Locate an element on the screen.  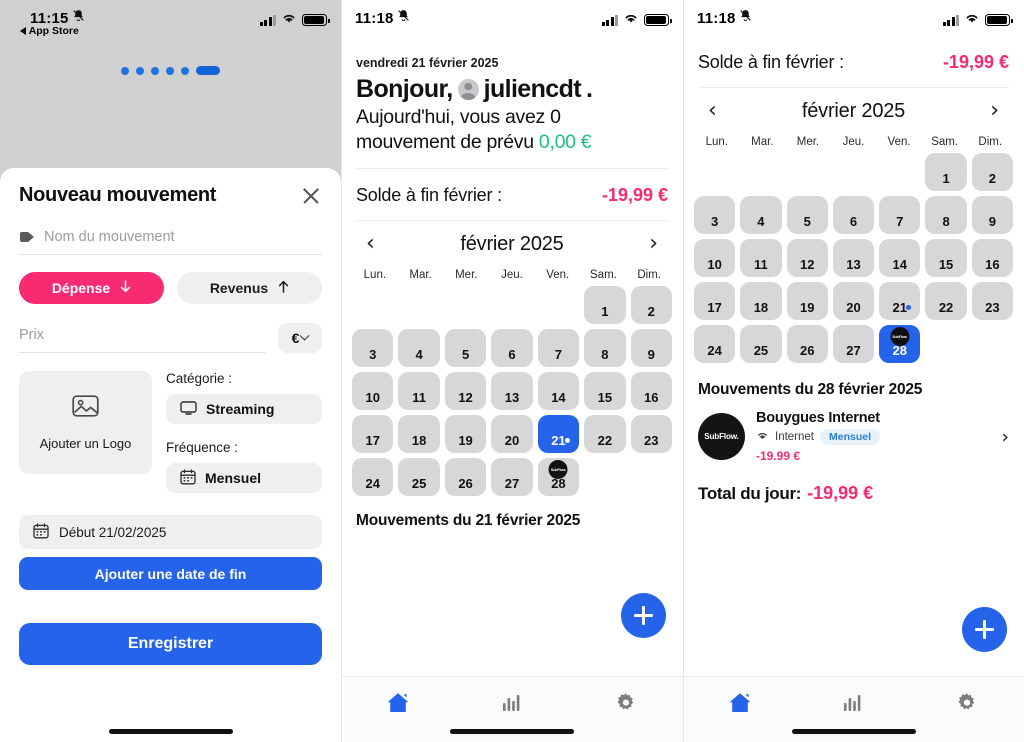
add-logo-button: Ajouter un Logo is located at coordinates (85, 422).